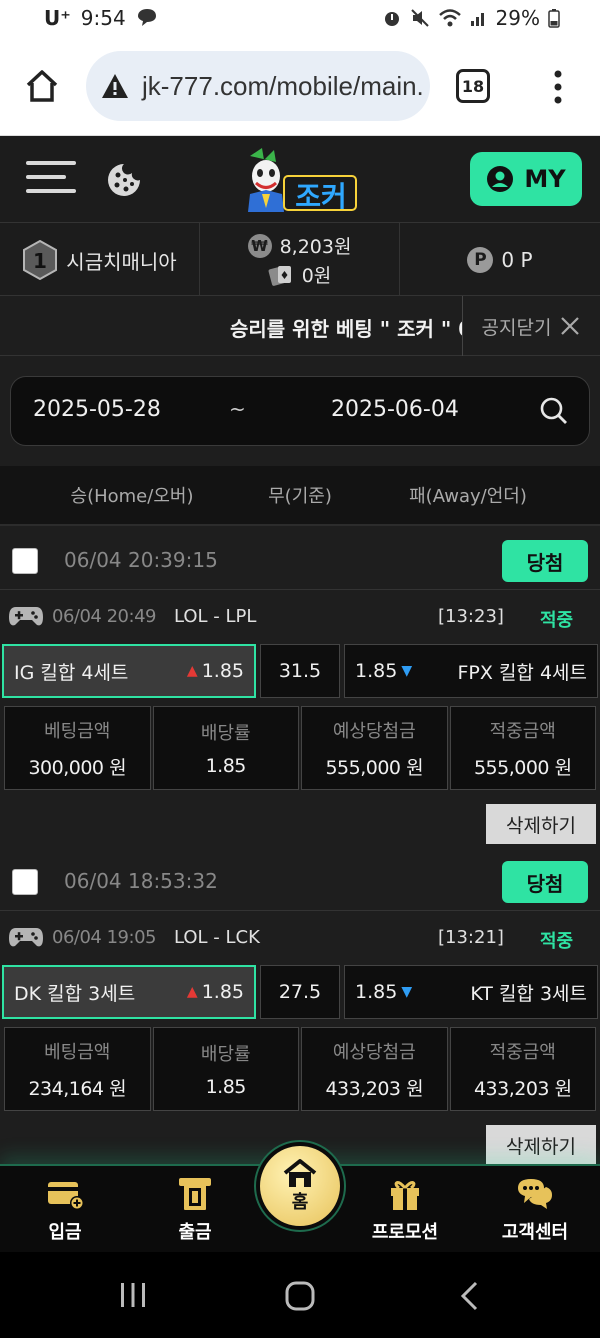 This screenshot has height=1338, width=600. I want to click on carrier-label: U⁺, so click(57, 18).